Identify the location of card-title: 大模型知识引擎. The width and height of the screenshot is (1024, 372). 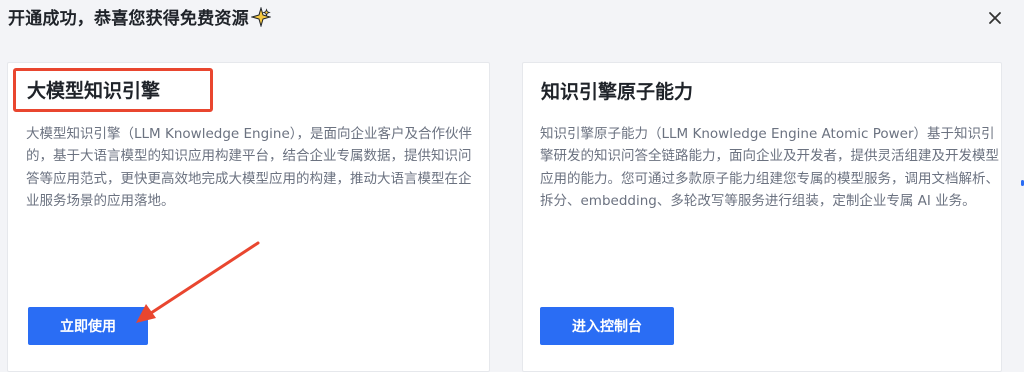
(94, 91).